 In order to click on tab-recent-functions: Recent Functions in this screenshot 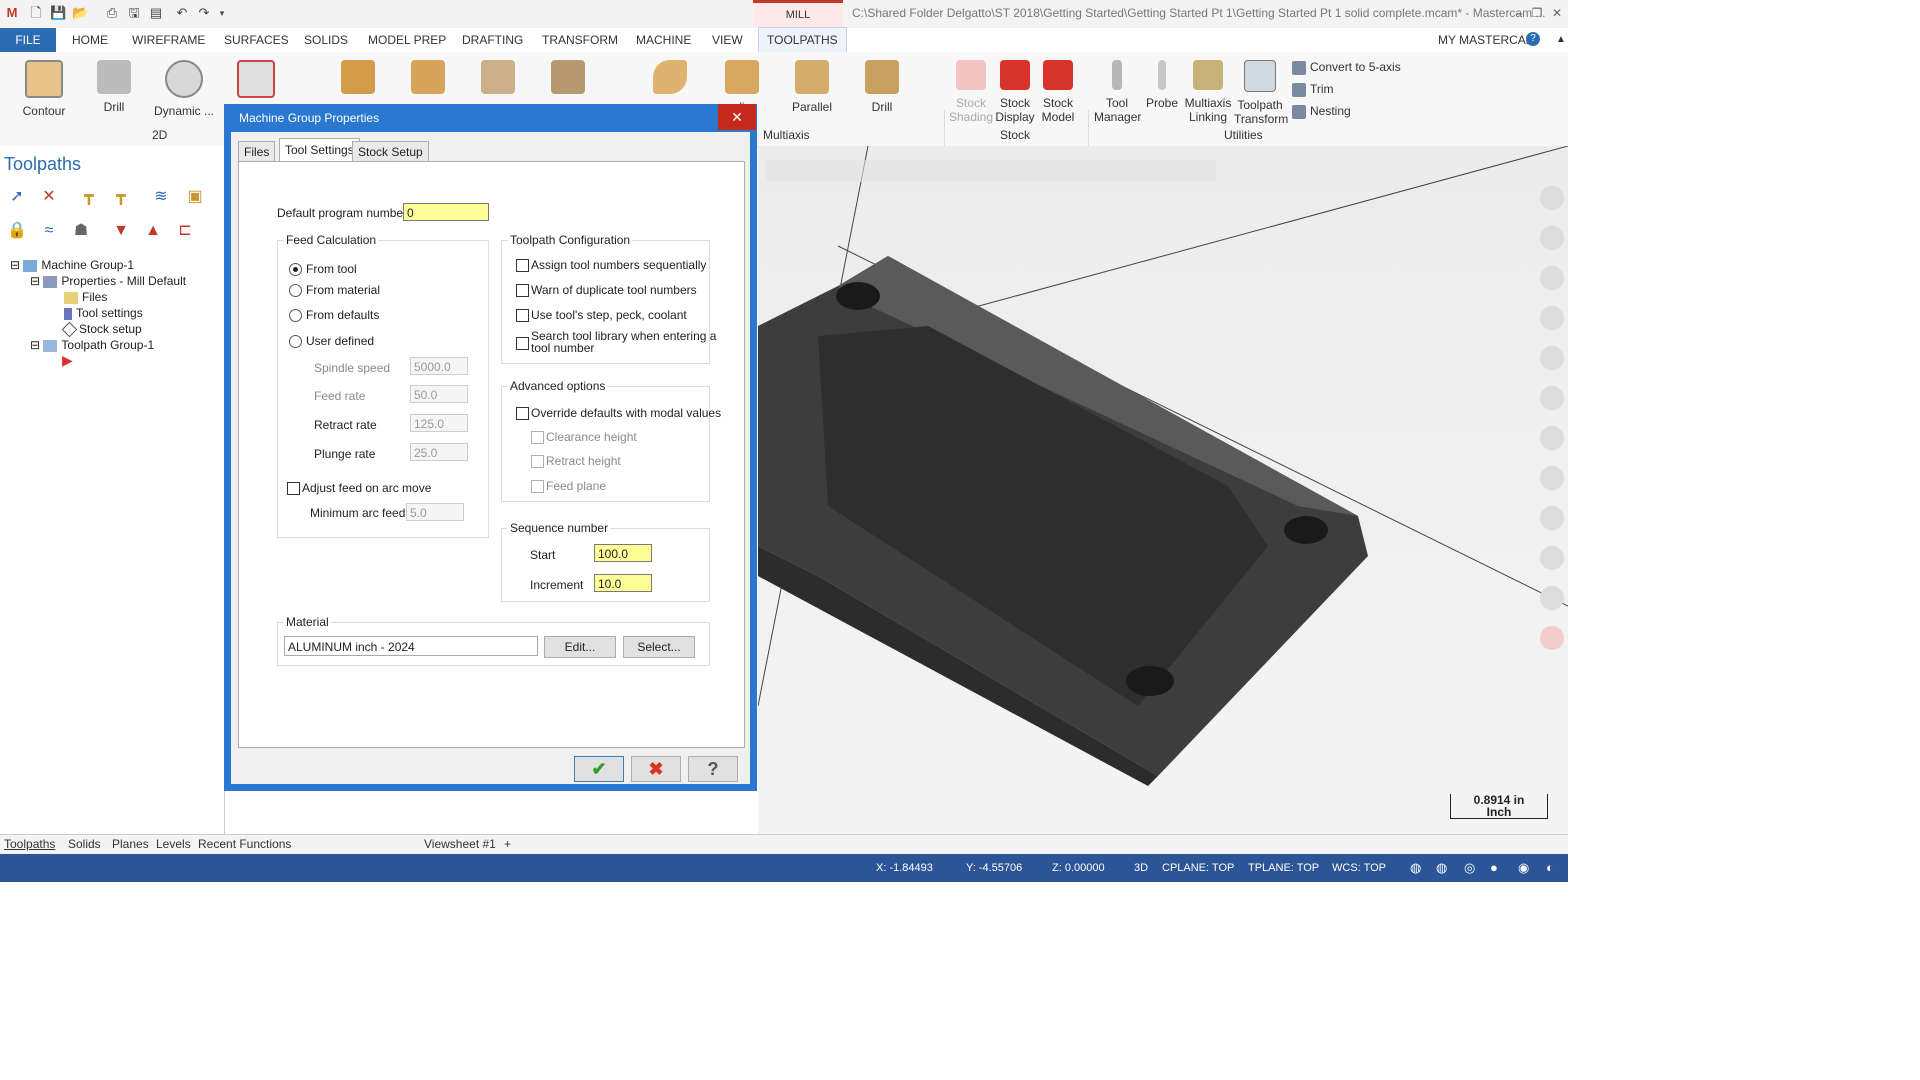, I will do `click(244, 844)`.